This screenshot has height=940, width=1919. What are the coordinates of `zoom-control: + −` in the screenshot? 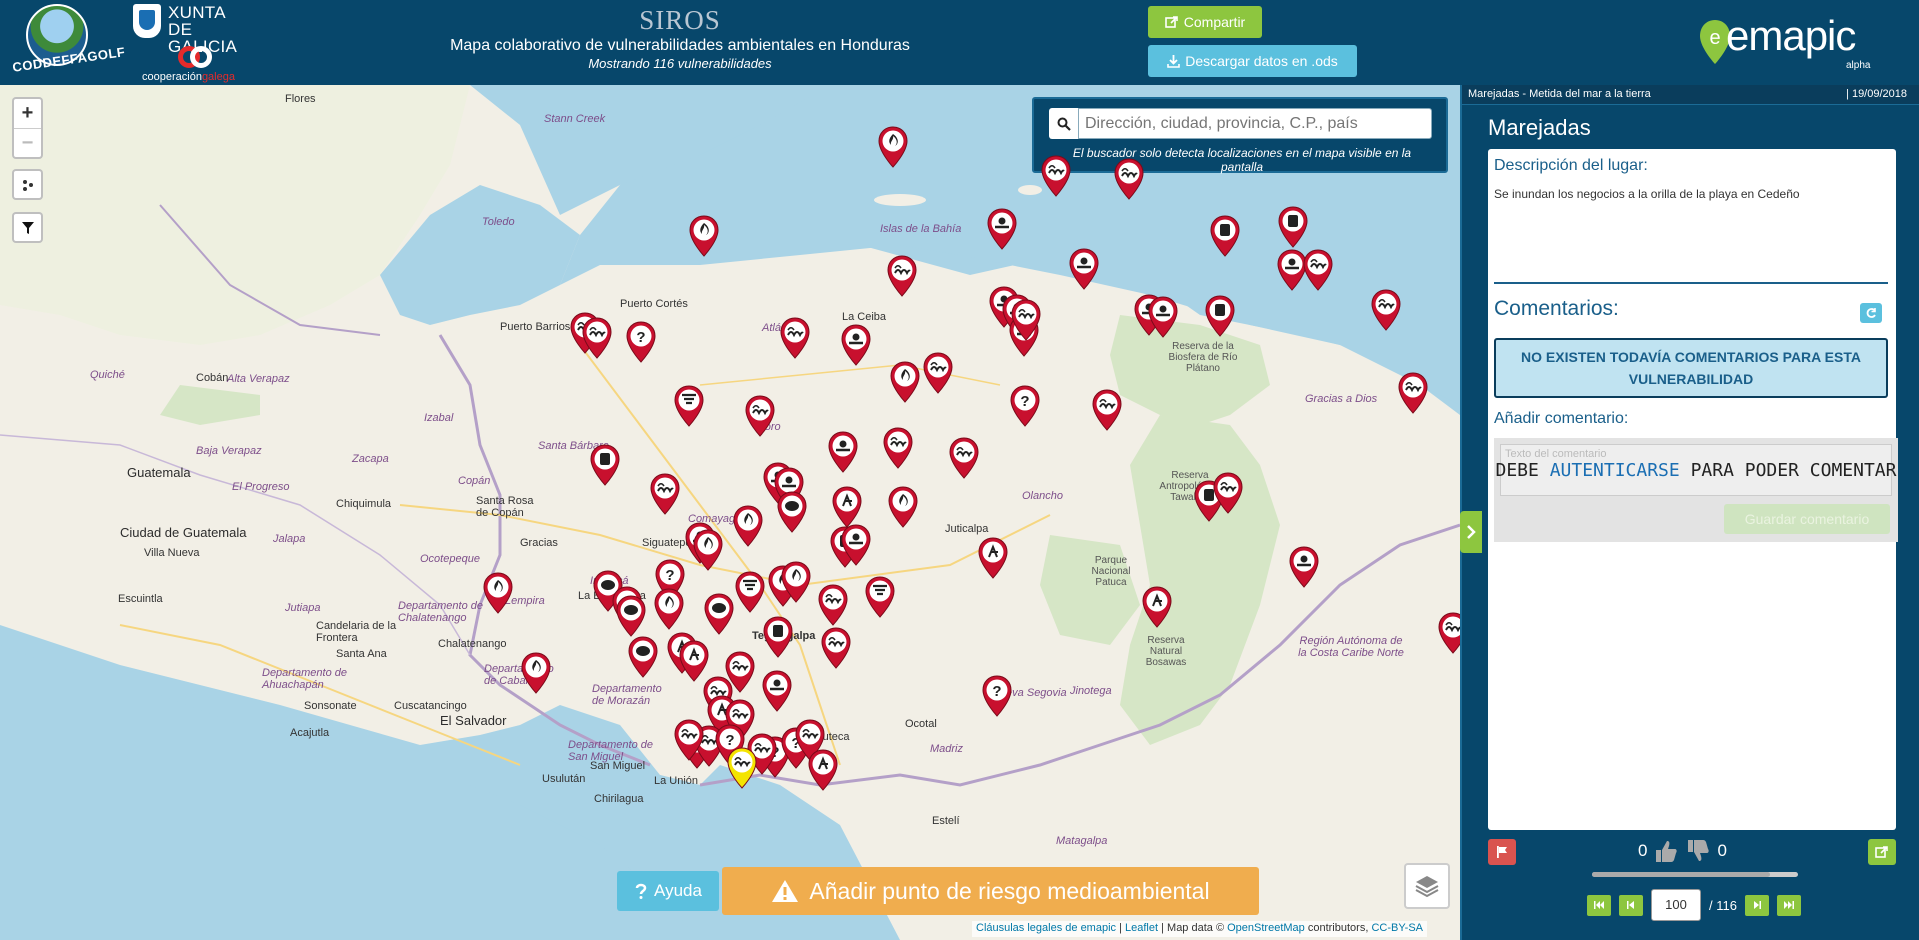 It's located at (27, 128).